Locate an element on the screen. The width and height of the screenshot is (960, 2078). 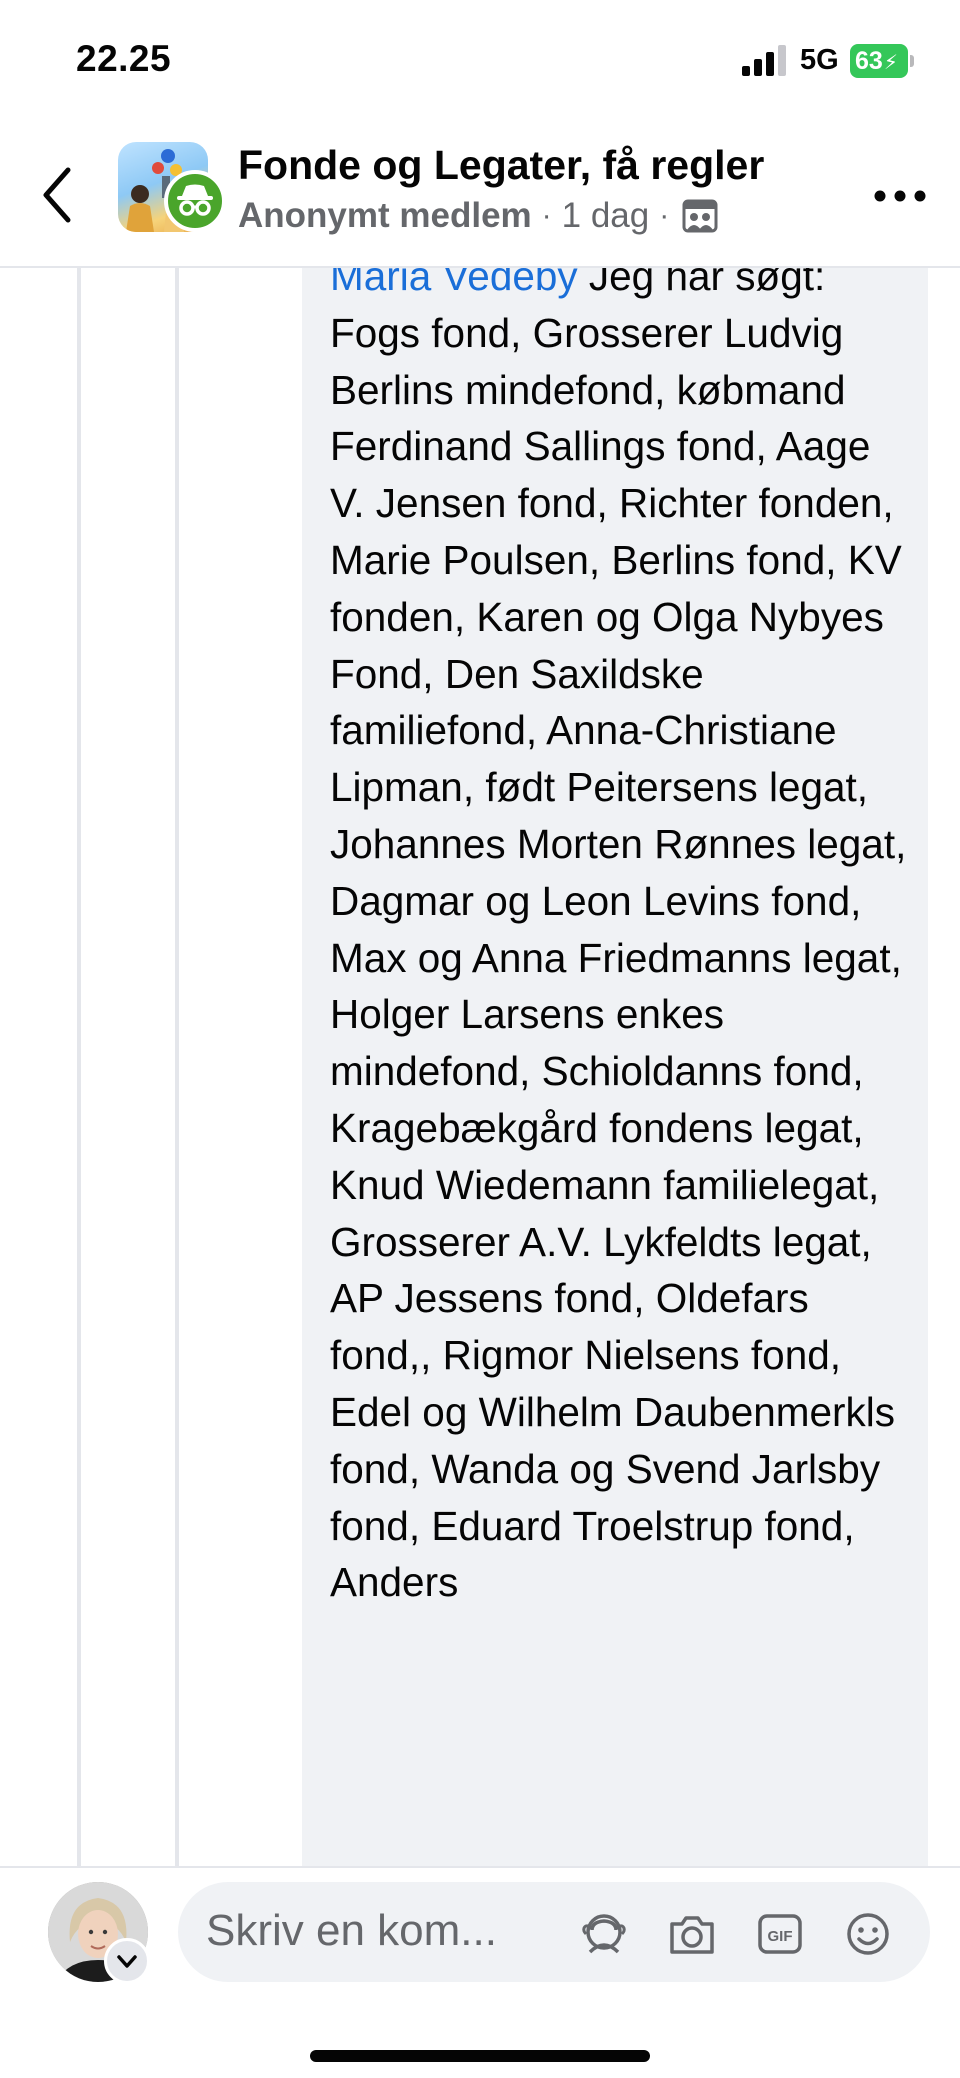
svg-text: GIF is located at coordinates (780, 1936).